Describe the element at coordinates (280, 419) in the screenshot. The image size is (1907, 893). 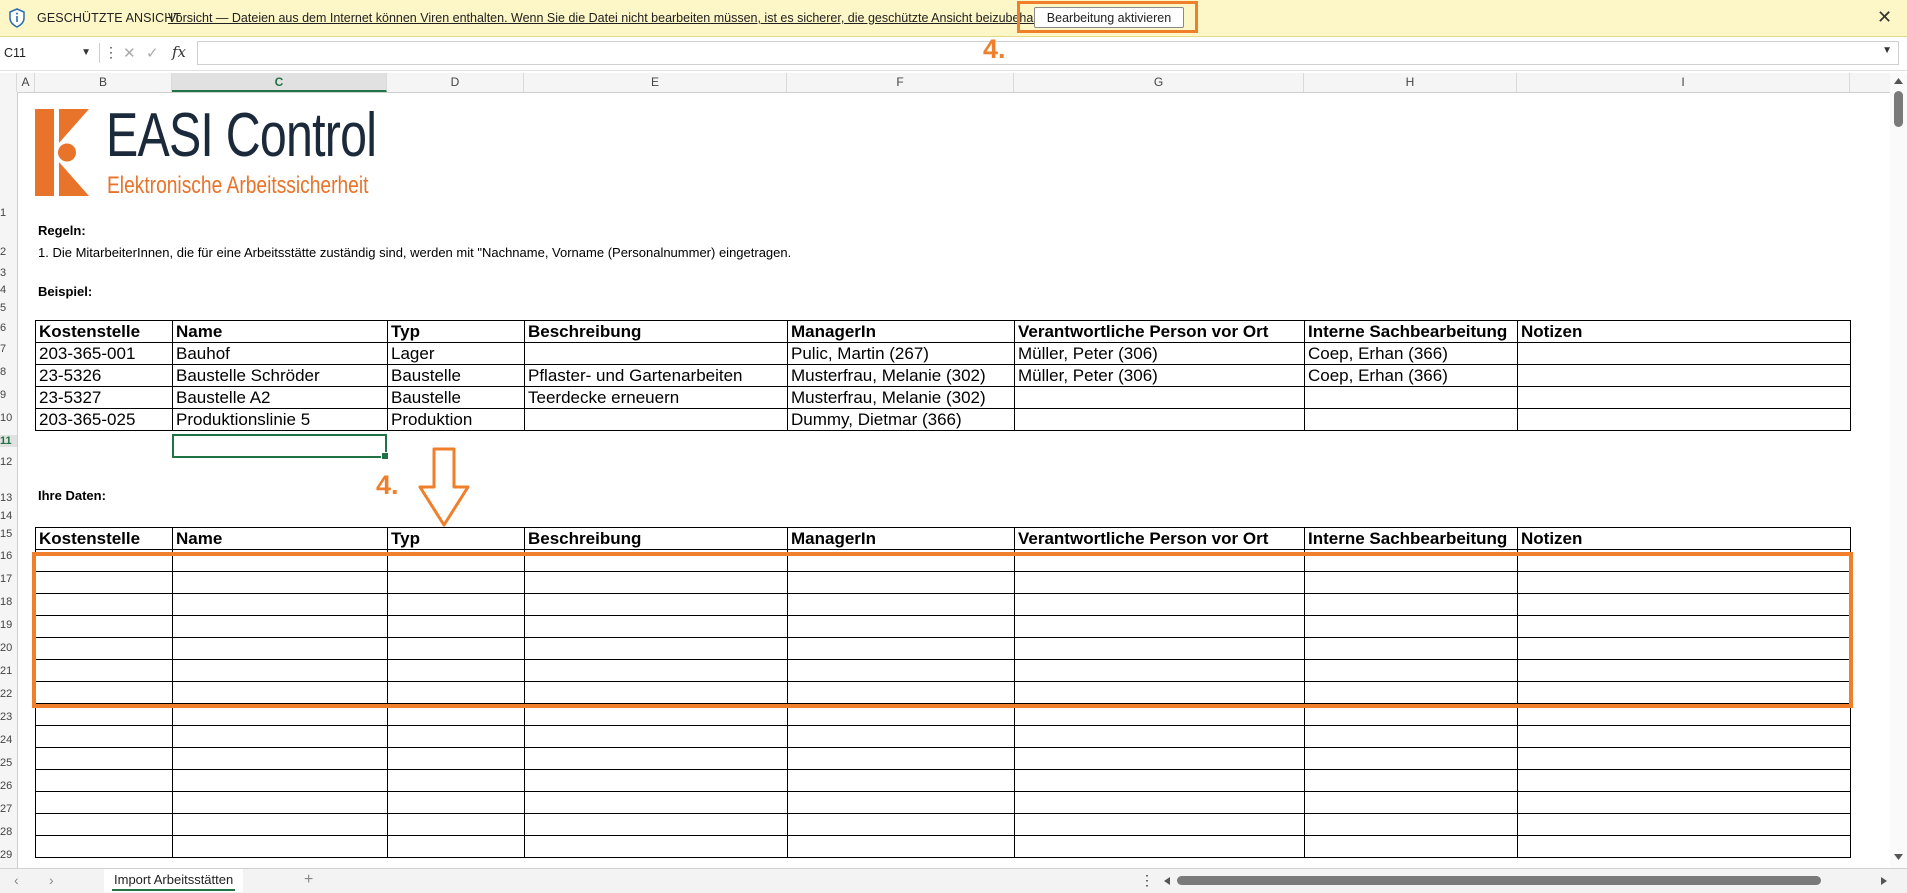
I see `cell: Produktionslinie 5` at that location.